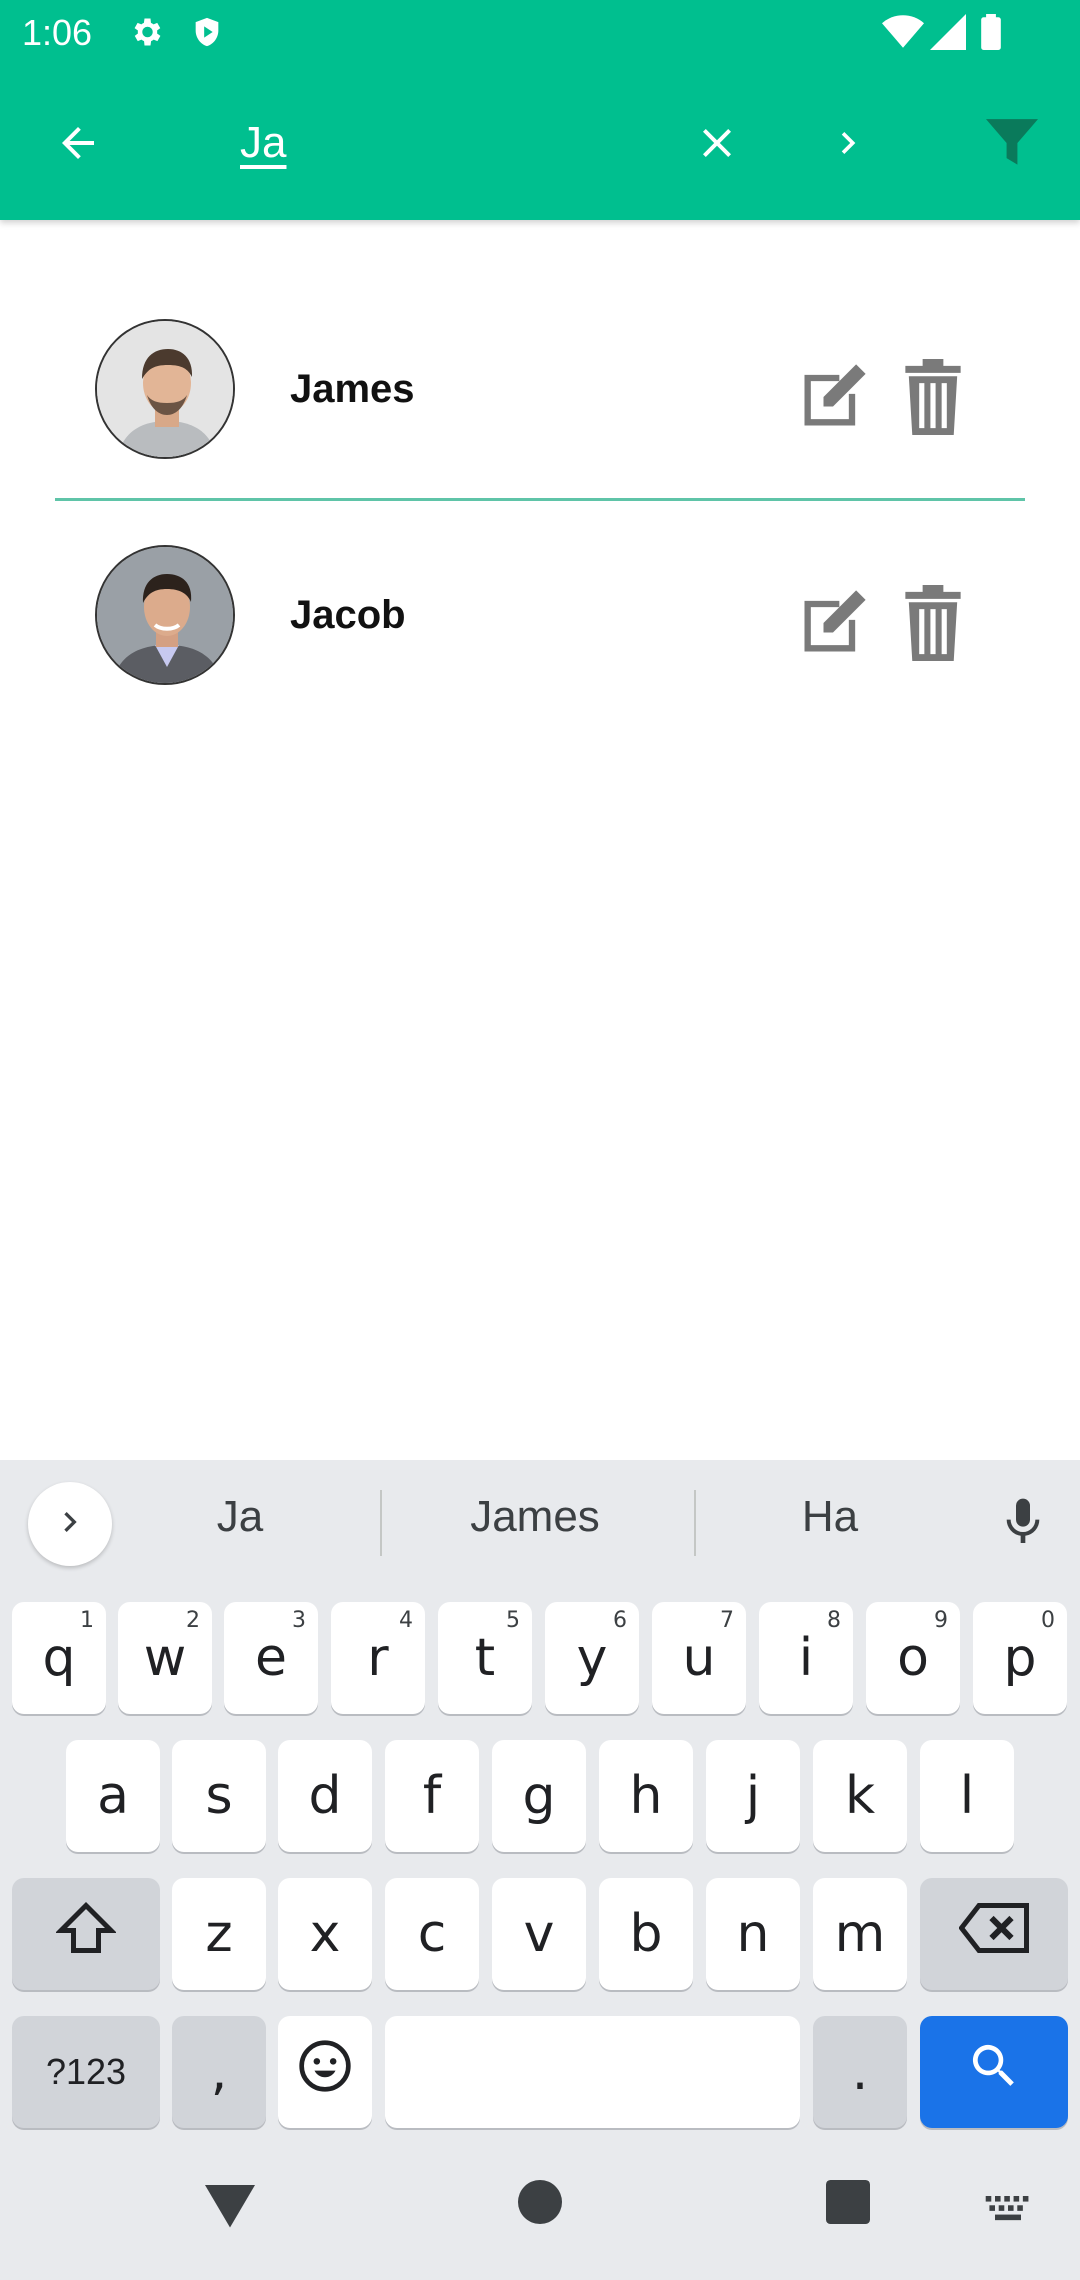  Describe the element at coordinates (592, 2072) in the screenshot. I see `space-key` at that location.